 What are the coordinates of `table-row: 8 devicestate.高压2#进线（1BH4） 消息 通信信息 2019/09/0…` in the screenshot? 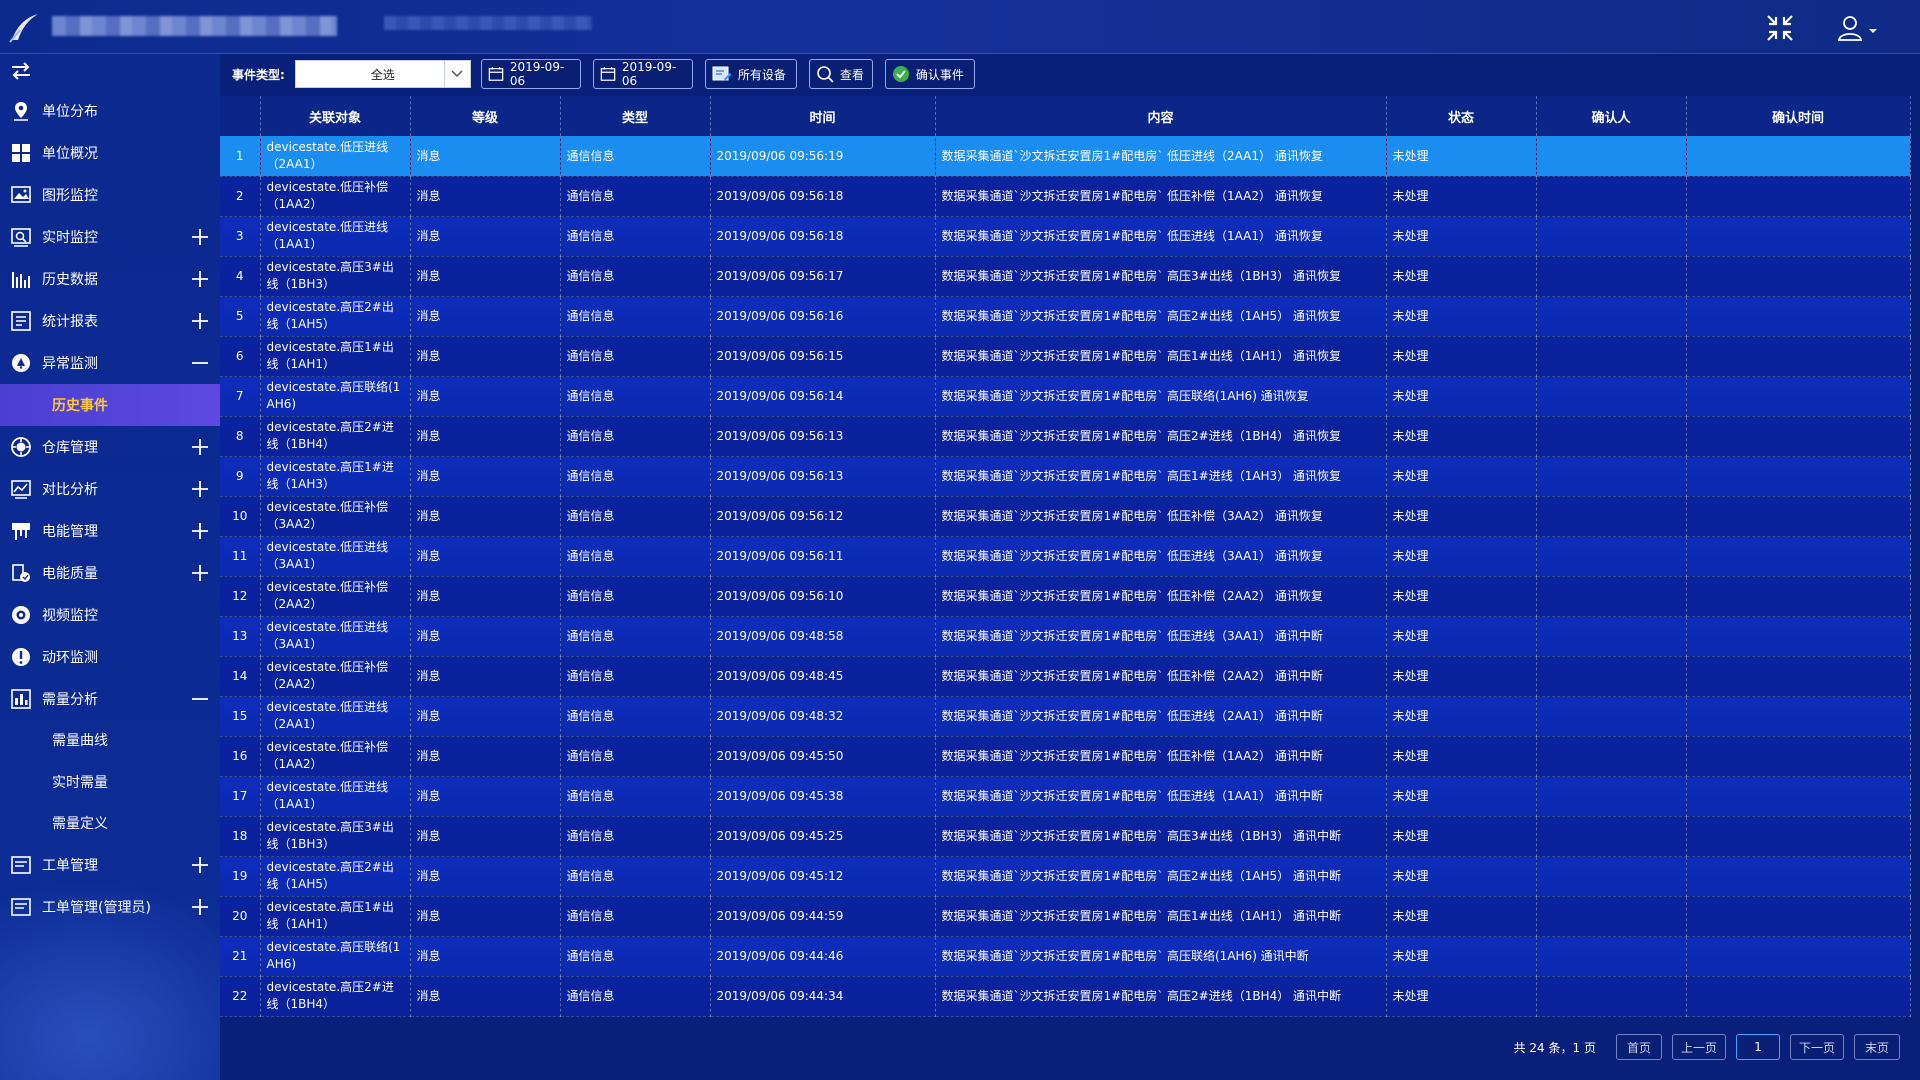 It's located at (1065, 436).